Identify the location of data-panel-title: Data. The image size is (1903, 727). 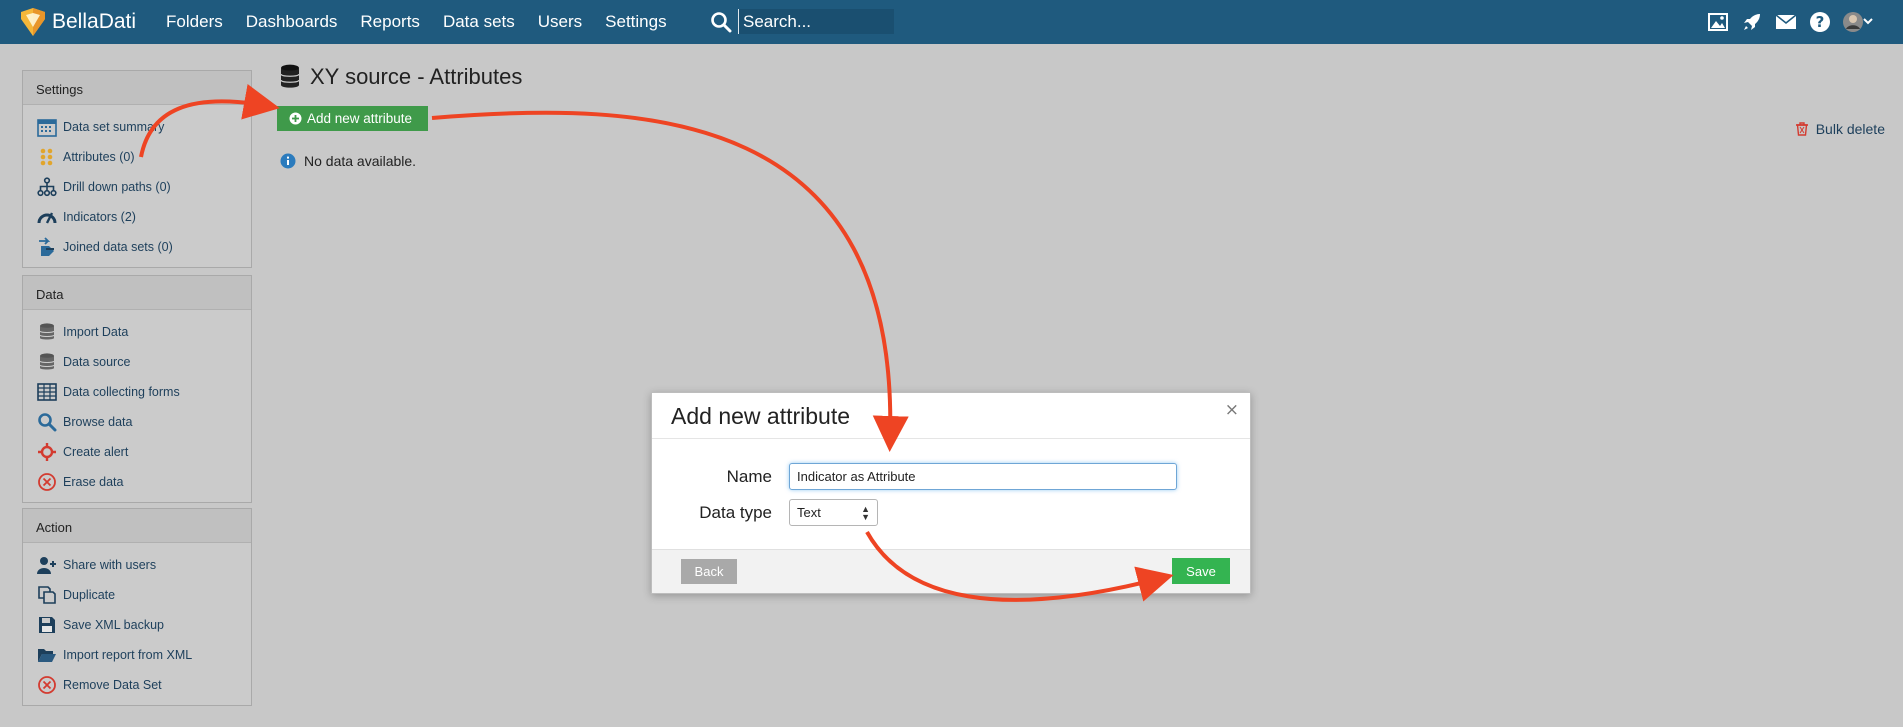
(137, 293).